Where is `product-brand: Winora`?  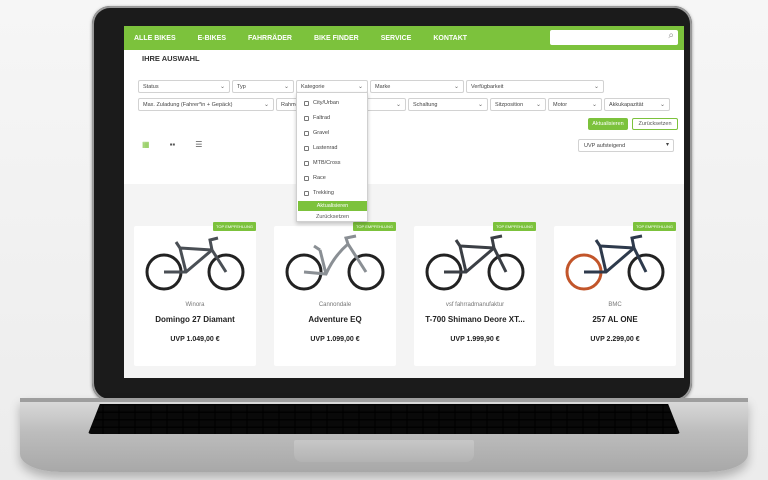 product-brand: Winora is located at coordinates (195, 305).